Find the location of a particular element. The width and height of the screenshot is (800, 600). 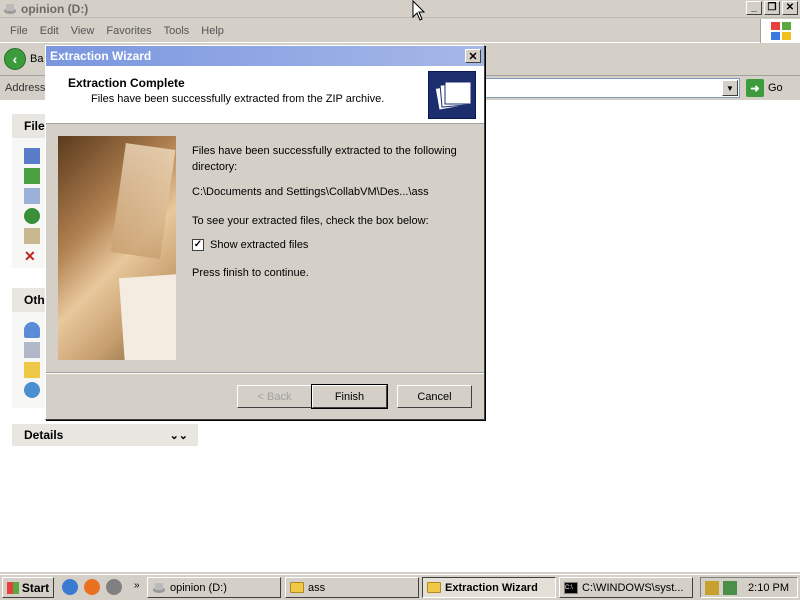

finish-prompt: Press finish to continue. is located at coordinates (250, 273).